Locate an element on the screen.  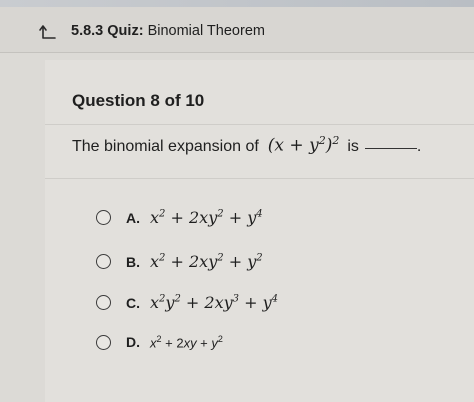
option-letter: D. is located at coordinates (133, 342).